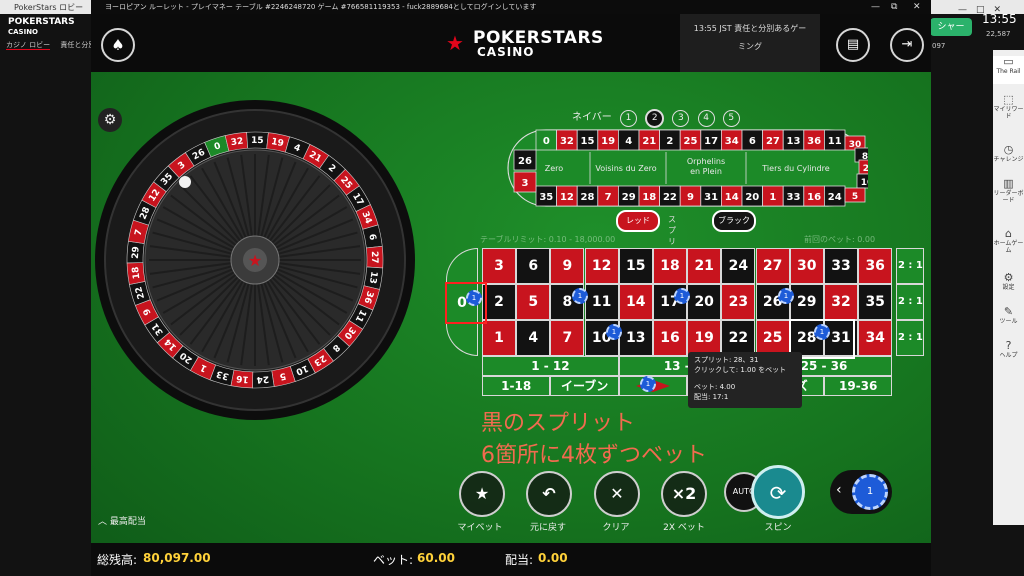  I want to click on background-tab-casino: カジノ ロビー, so click(28, 45).